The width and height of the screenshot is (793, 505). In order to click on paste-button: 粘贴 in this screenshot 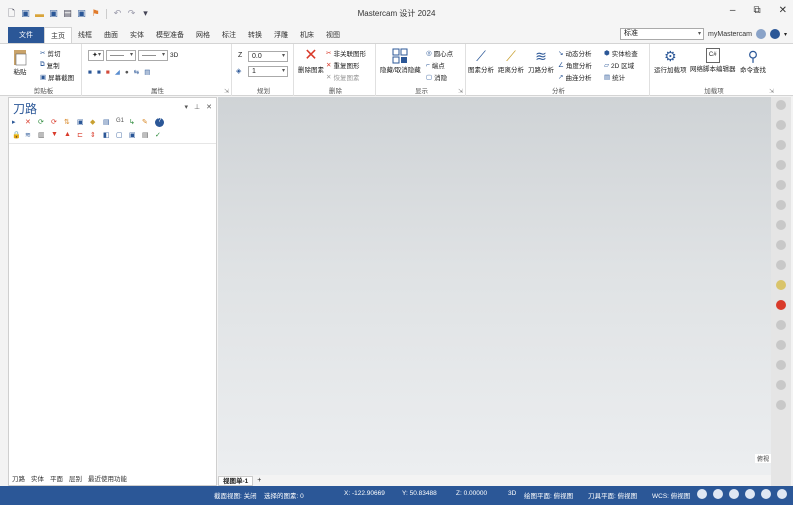, I will do `click(20, 62)`.